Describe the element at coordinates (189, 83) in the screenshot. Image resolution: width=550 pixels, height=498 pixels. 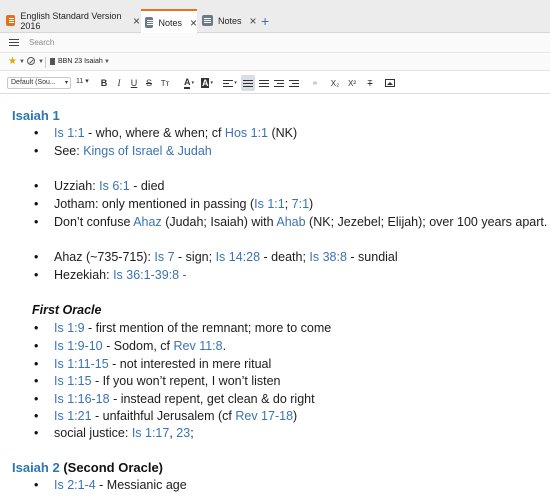
I see `text-color-icon: A ▾` at that location.